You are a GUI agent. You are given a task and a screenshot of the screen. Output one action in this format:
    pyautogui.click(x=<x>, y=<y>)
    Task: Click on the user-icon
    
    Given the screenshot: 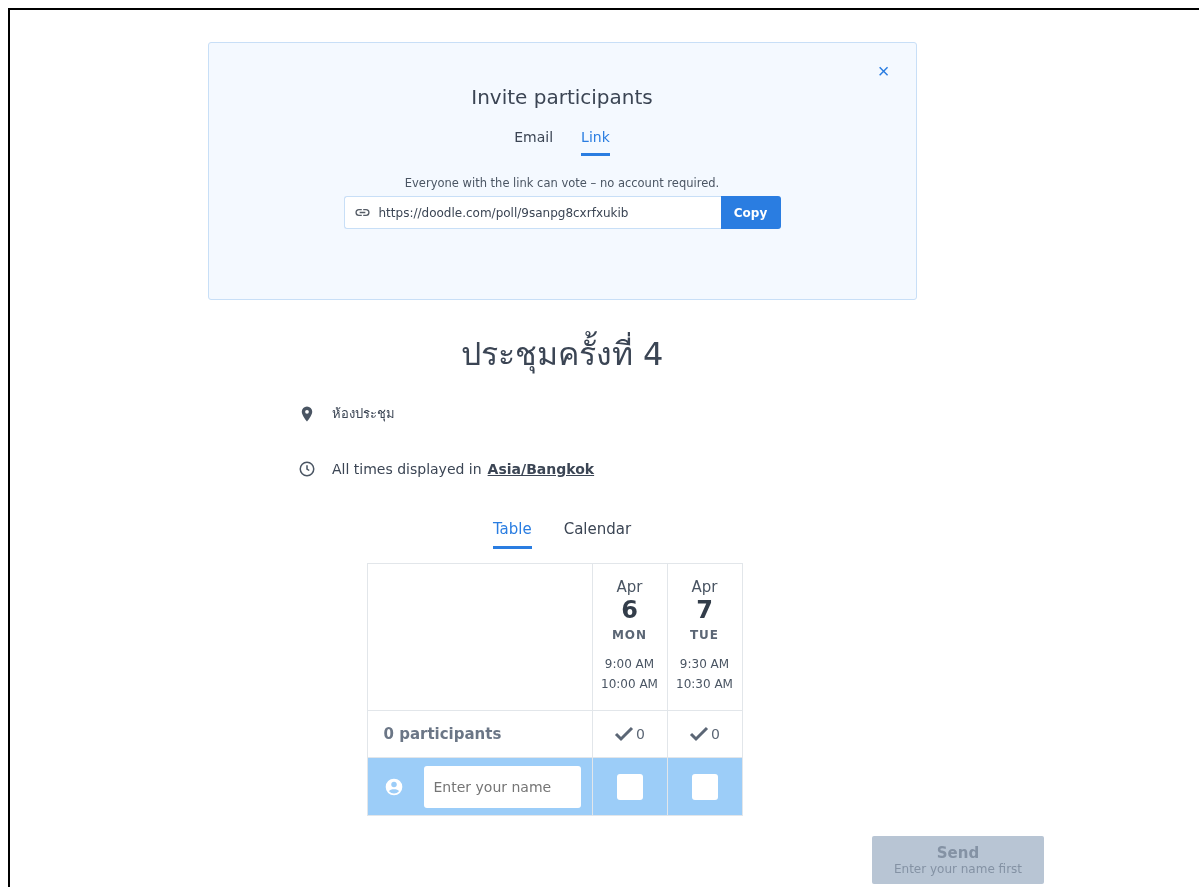 What is the action you would take?
    pyautogui.click(x=393, y=786)
    